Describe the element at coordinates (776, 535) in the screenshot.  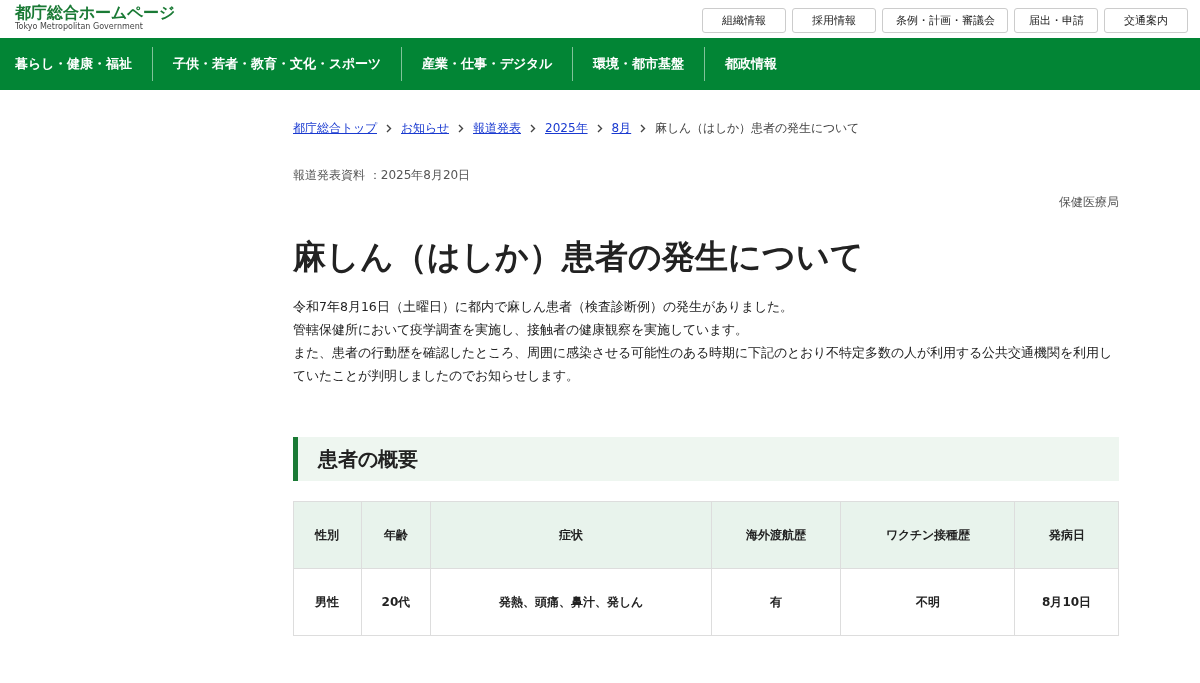
I see `table-header-cell: 海外渡航歴` at that location.